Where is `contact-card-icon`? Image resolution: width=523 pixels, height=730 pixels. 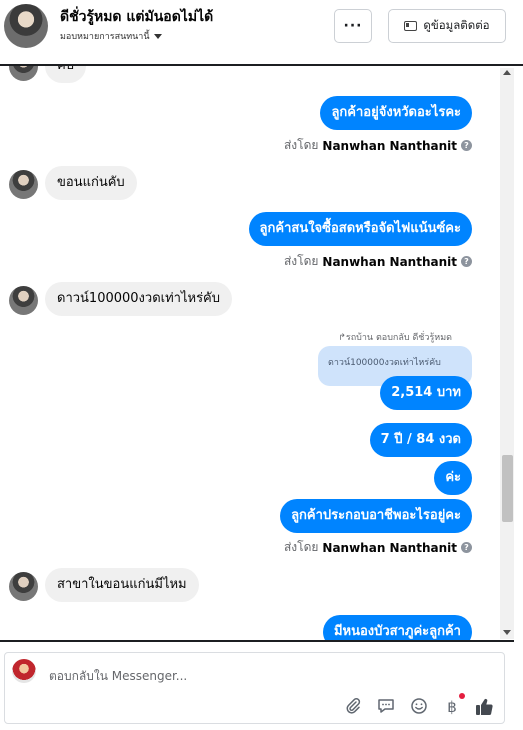
contact-card-icon is located at coordinates (411, 26).